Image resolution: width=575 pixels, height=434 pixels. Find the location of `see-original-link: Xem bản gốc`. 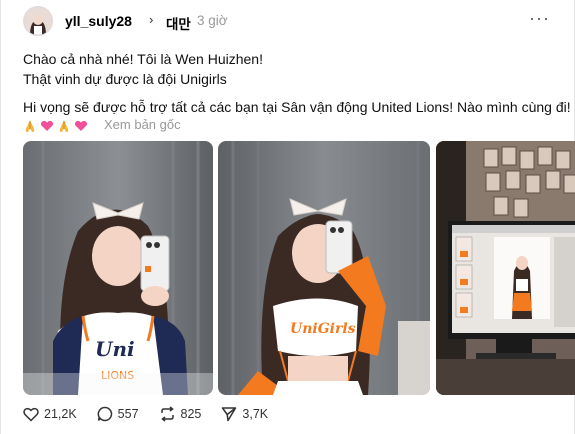

see-original-link: Xem bản gốc is located at coordinates (142, 124).